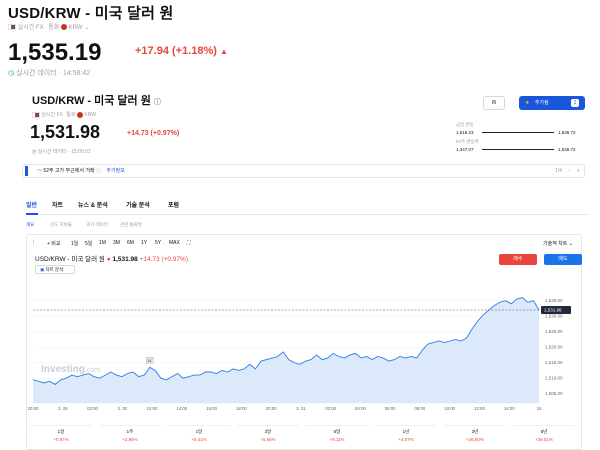  Describe the element at coordinates (475, 435) in the screenshot. I see `performance-cell: 3년 +26.50%` at that location.